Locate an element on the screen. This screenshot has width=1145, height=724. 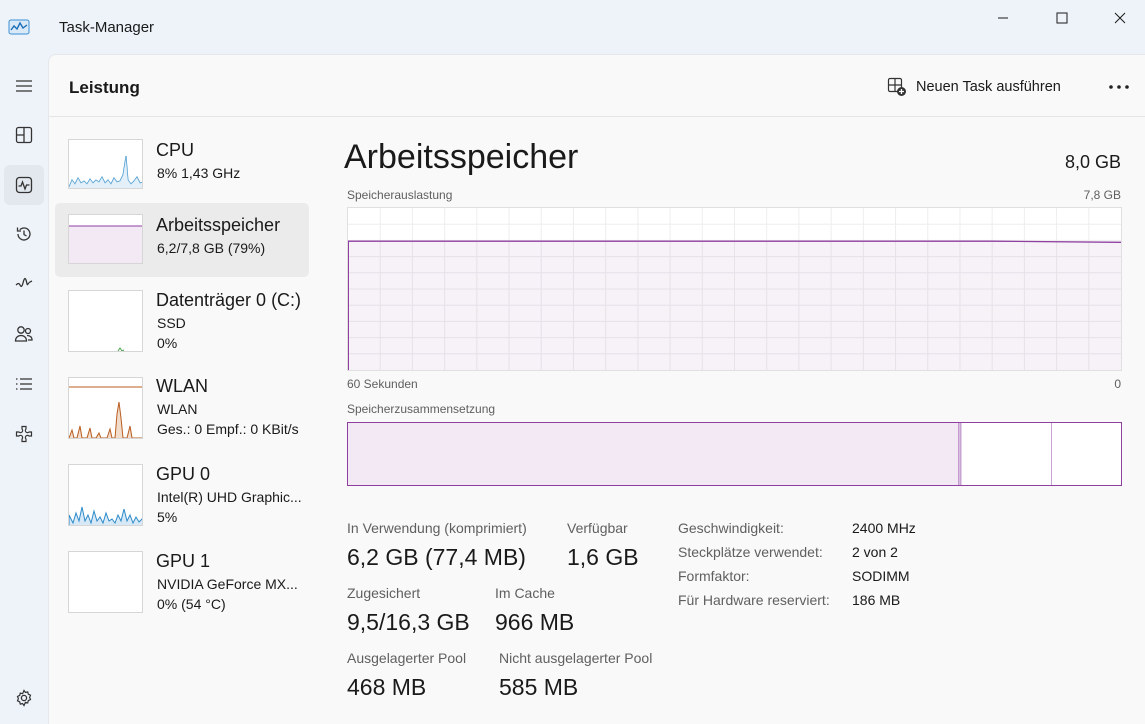
memory-composition-bar is located at coordinates (734, 454).